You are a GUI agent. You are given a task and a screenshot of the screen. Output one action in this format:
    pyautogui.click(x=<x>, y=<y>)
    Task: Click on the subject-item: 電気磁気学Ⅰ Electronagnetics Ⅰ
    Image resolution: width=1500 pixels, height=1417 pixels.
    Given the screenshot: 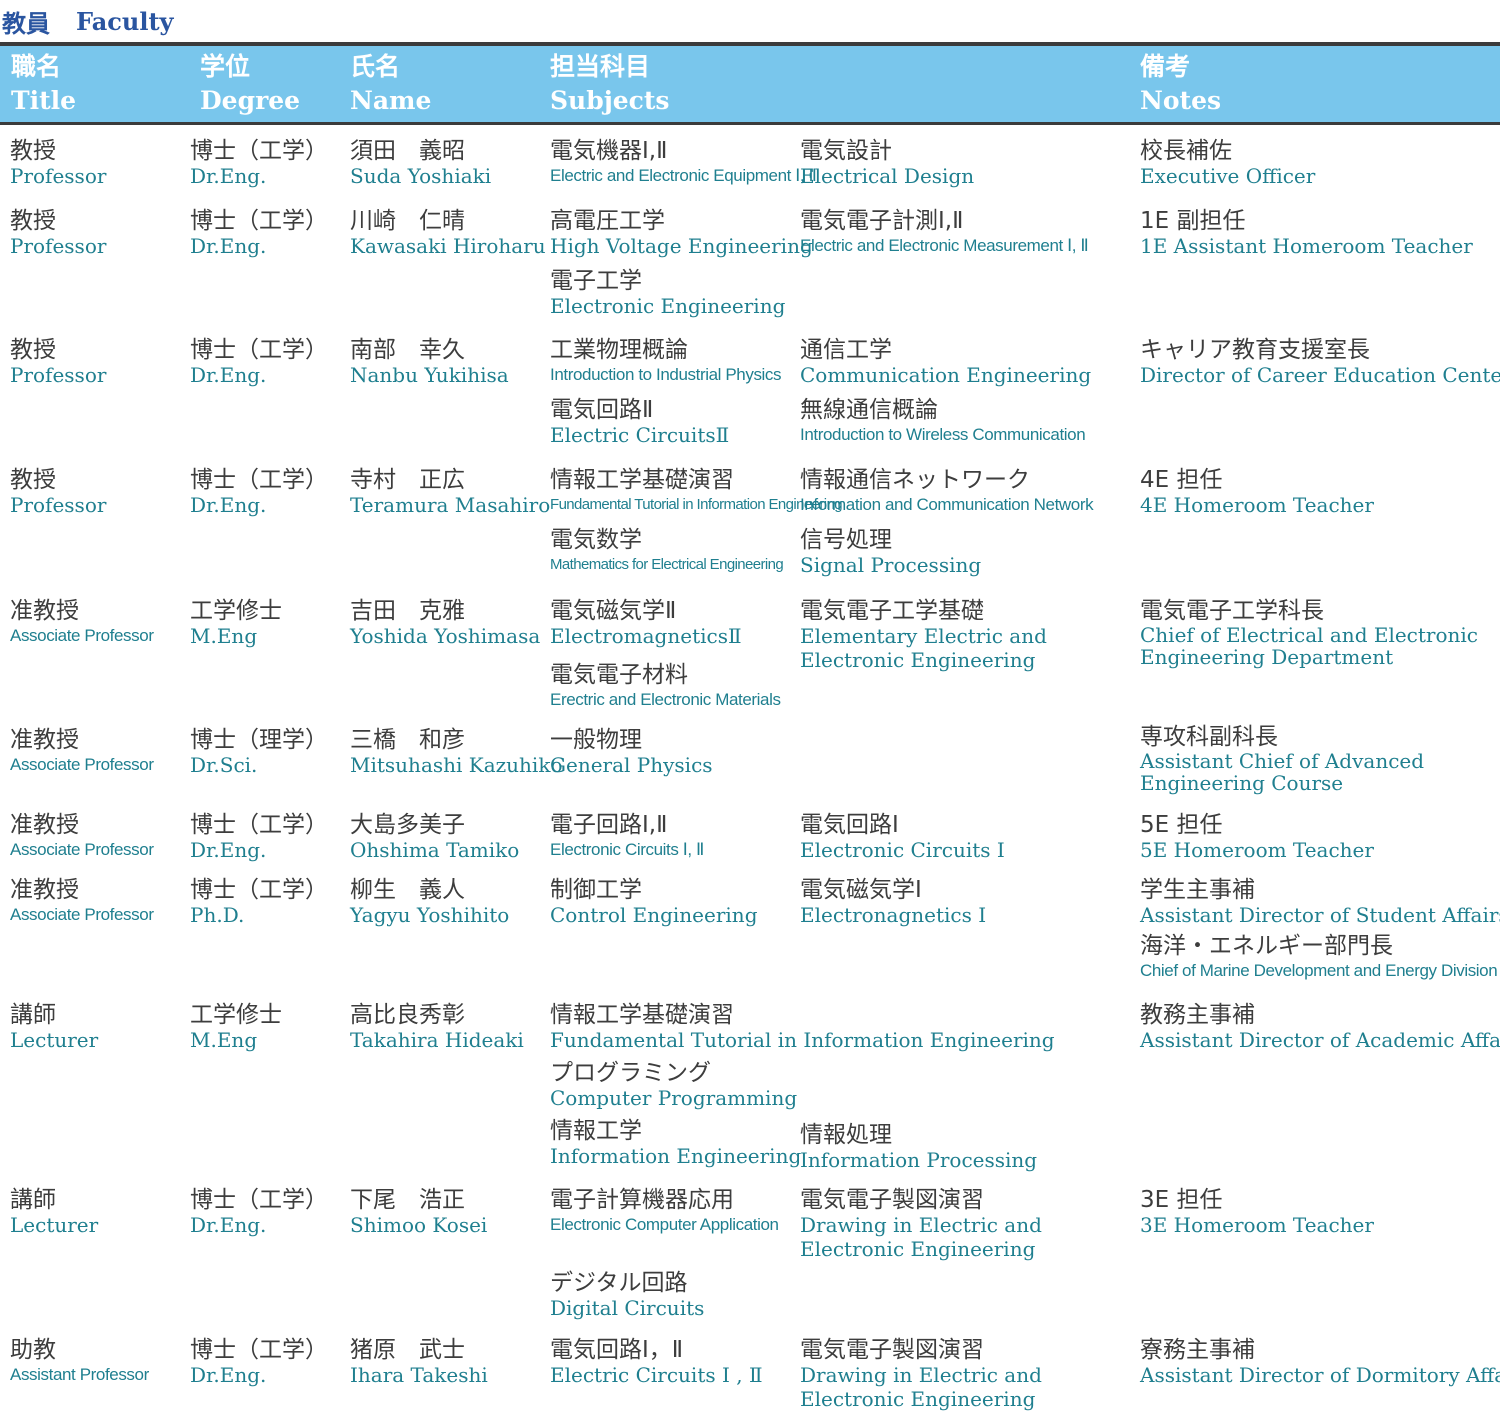 What is the action you would take?
    pyautogui.click(x=893, y=902)
    